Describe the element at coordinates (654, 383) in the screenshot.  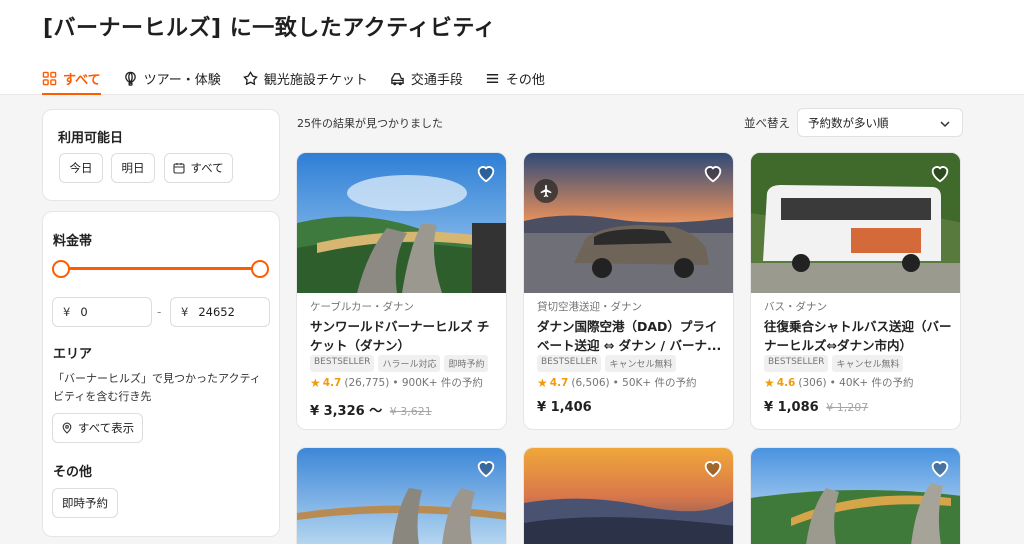
I see `booking-count: • 50K+ 件の予約` at that location.